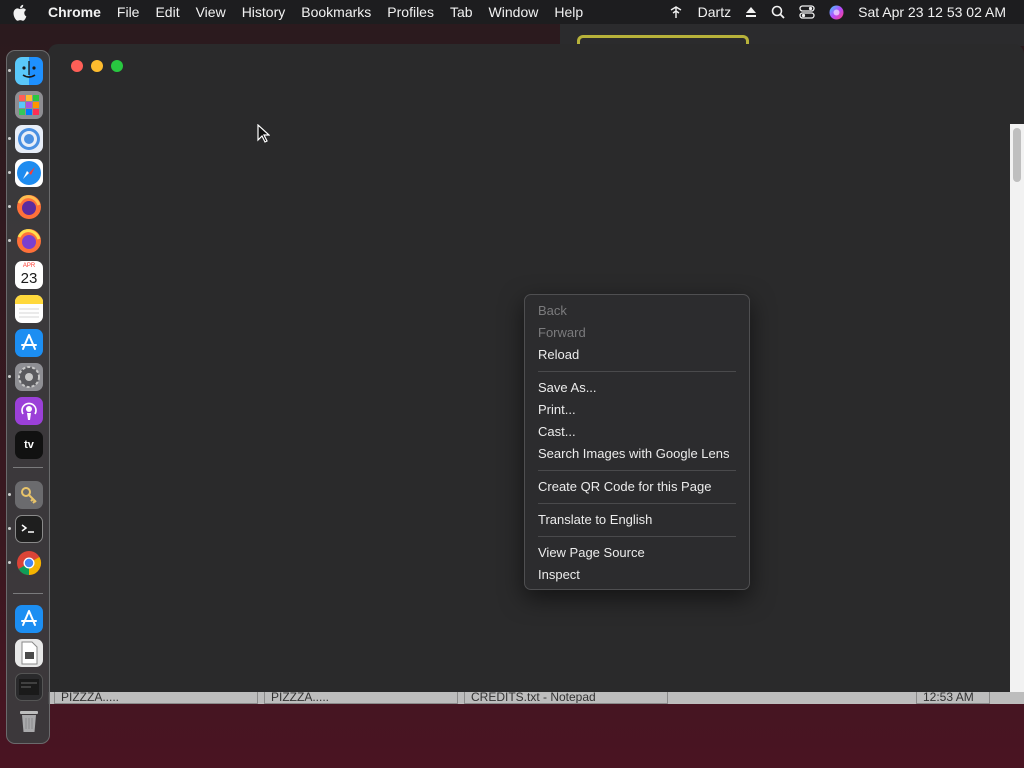  What do you see at coordinates (714, 12) in the screenshot?
I see `status-user-name: Dartz` at bounding box center [714, 12].